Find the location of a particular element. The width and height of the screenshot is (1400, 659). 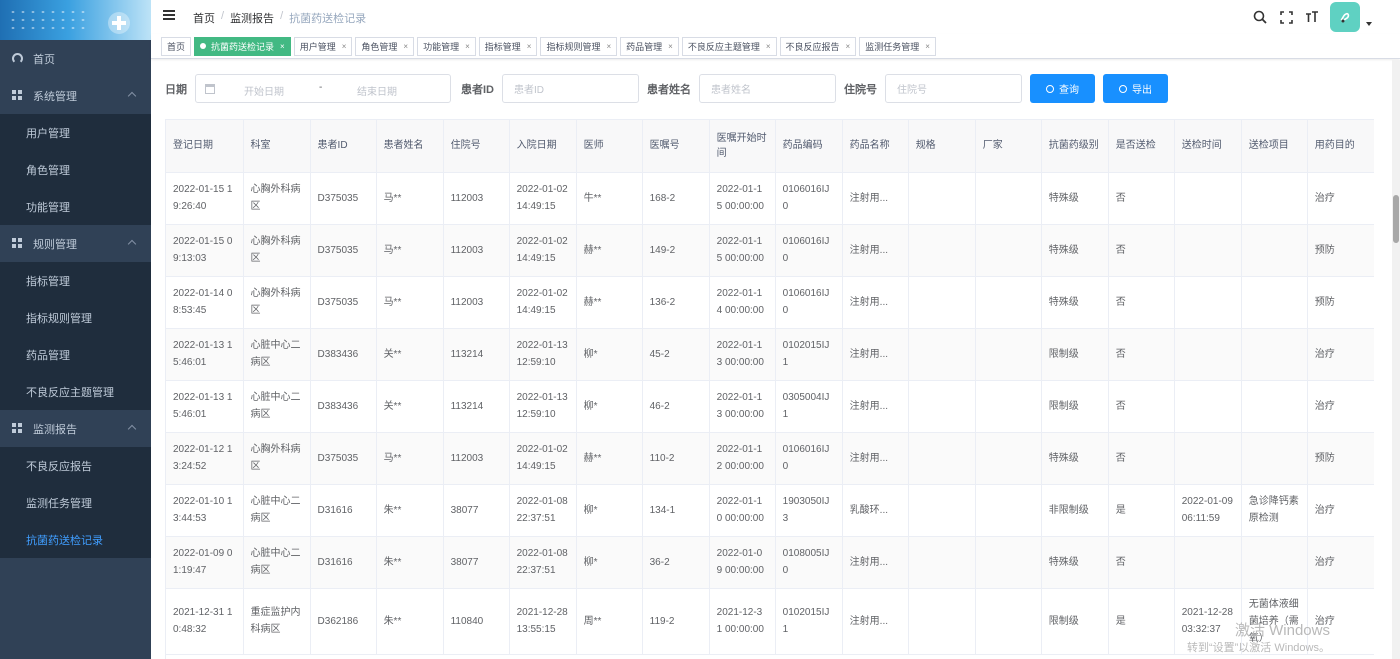

tag-label: 用户管理 is located at coordinates (317, 46).